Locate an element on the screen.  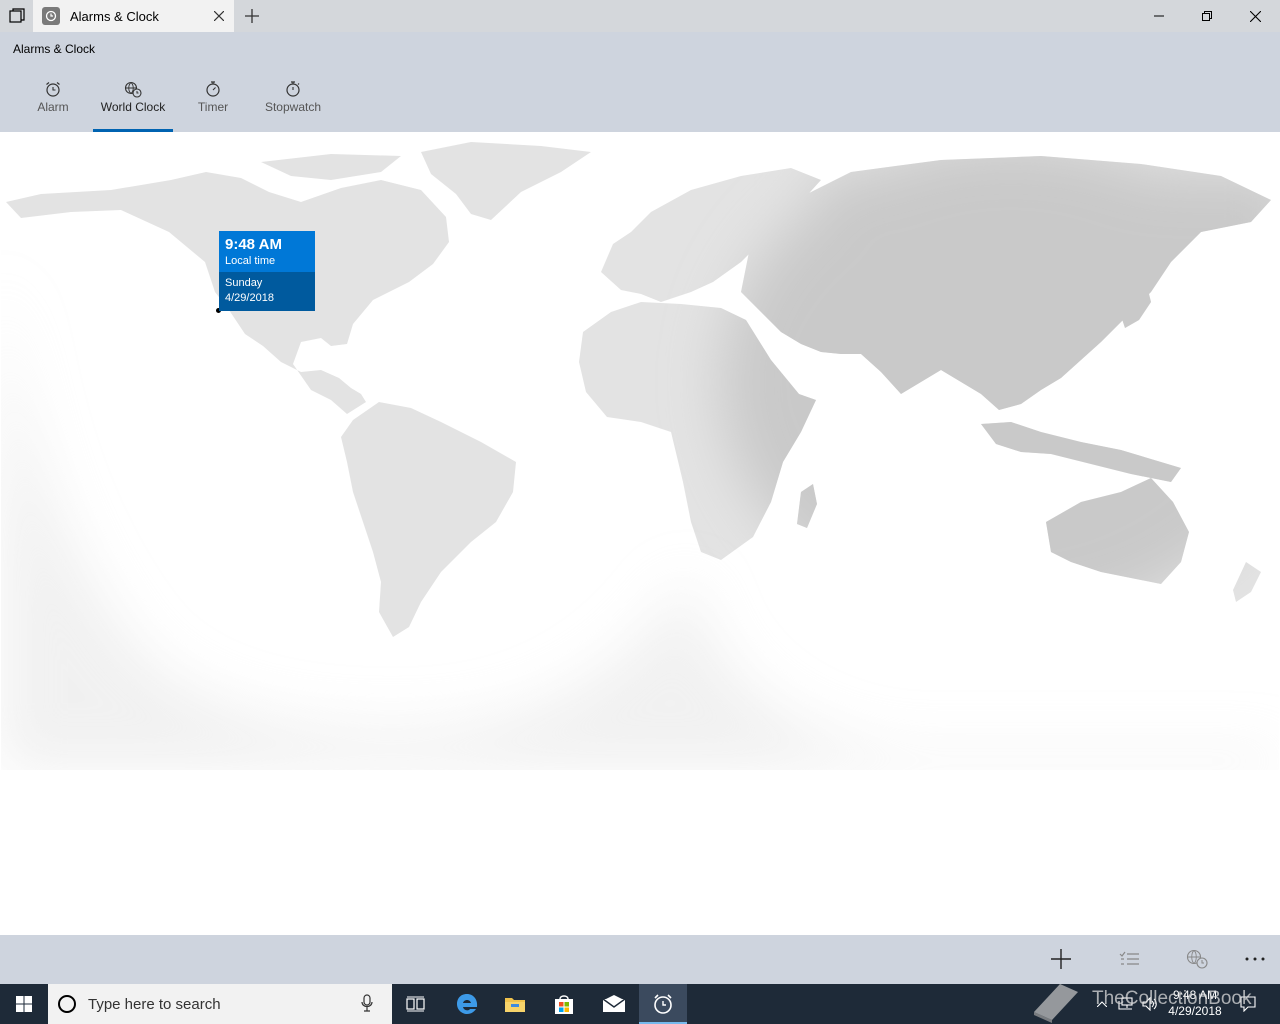
taskbar-date: 4/29/2018 is located at coordinates (1195, 1011).